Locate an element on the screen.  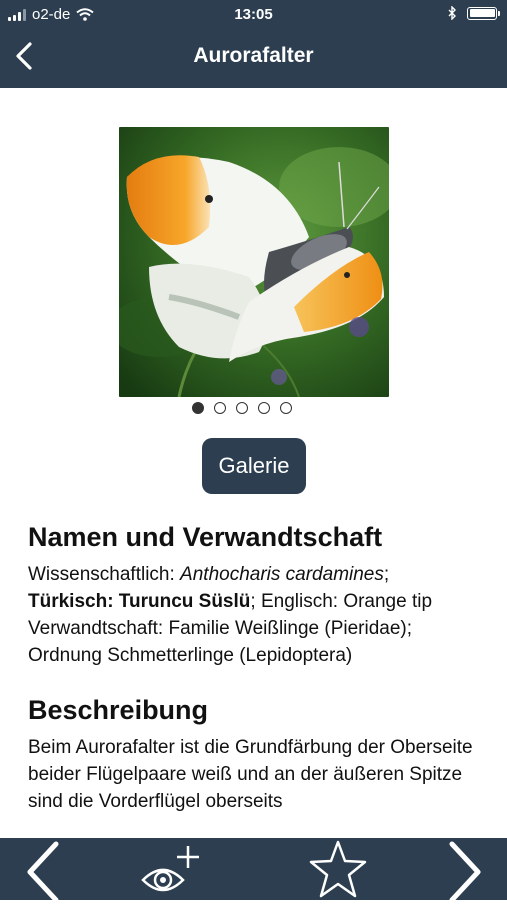
eye-plus-icon is located at coordinates (170, 869).